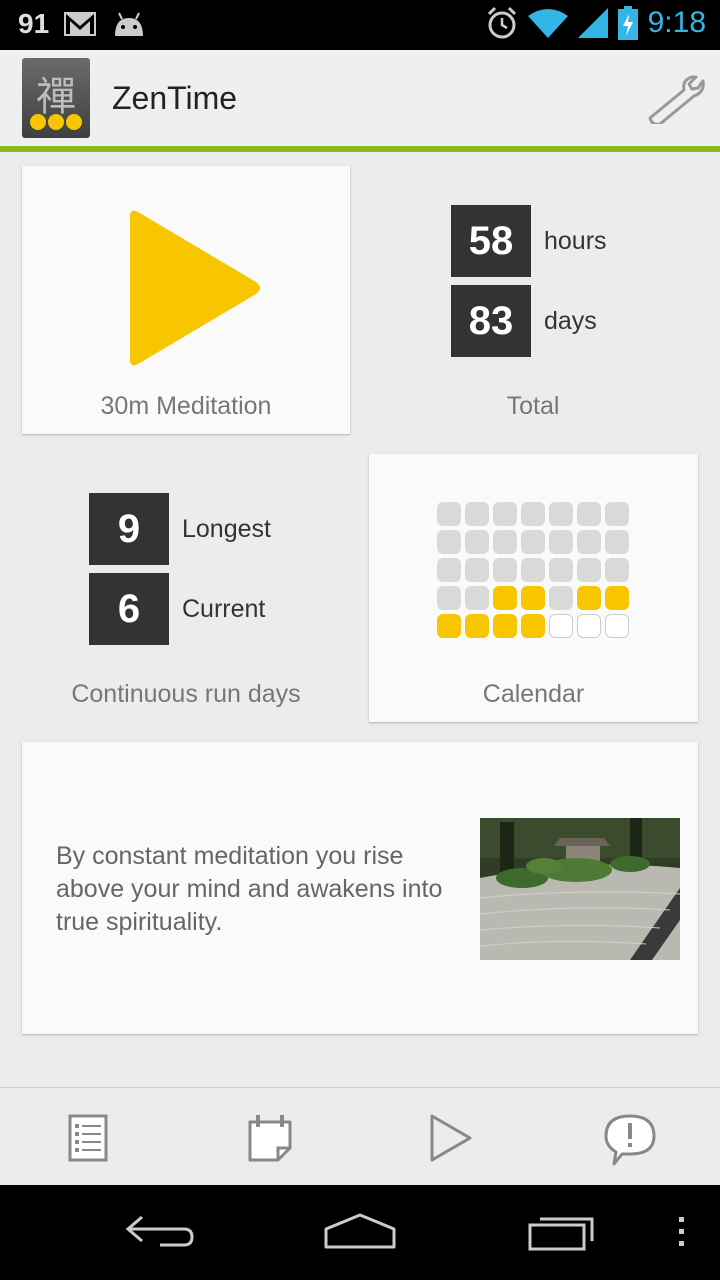 This screenshot has height=1280, width=720. I want to click on battery-icon, so click(627, 23).